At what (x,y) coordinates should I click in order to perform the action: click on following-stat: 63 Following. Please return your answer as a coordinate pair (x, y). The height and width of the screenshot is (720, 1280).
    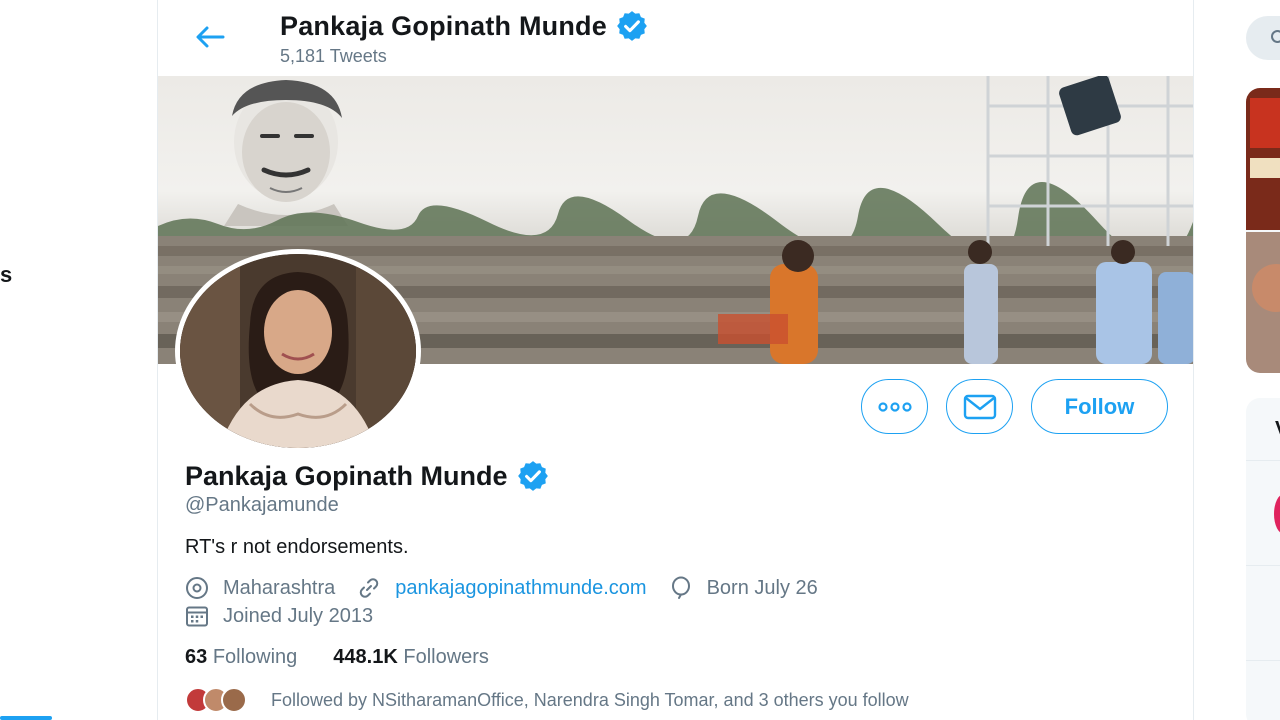
    Looking at the image, I should click on (241, 657).